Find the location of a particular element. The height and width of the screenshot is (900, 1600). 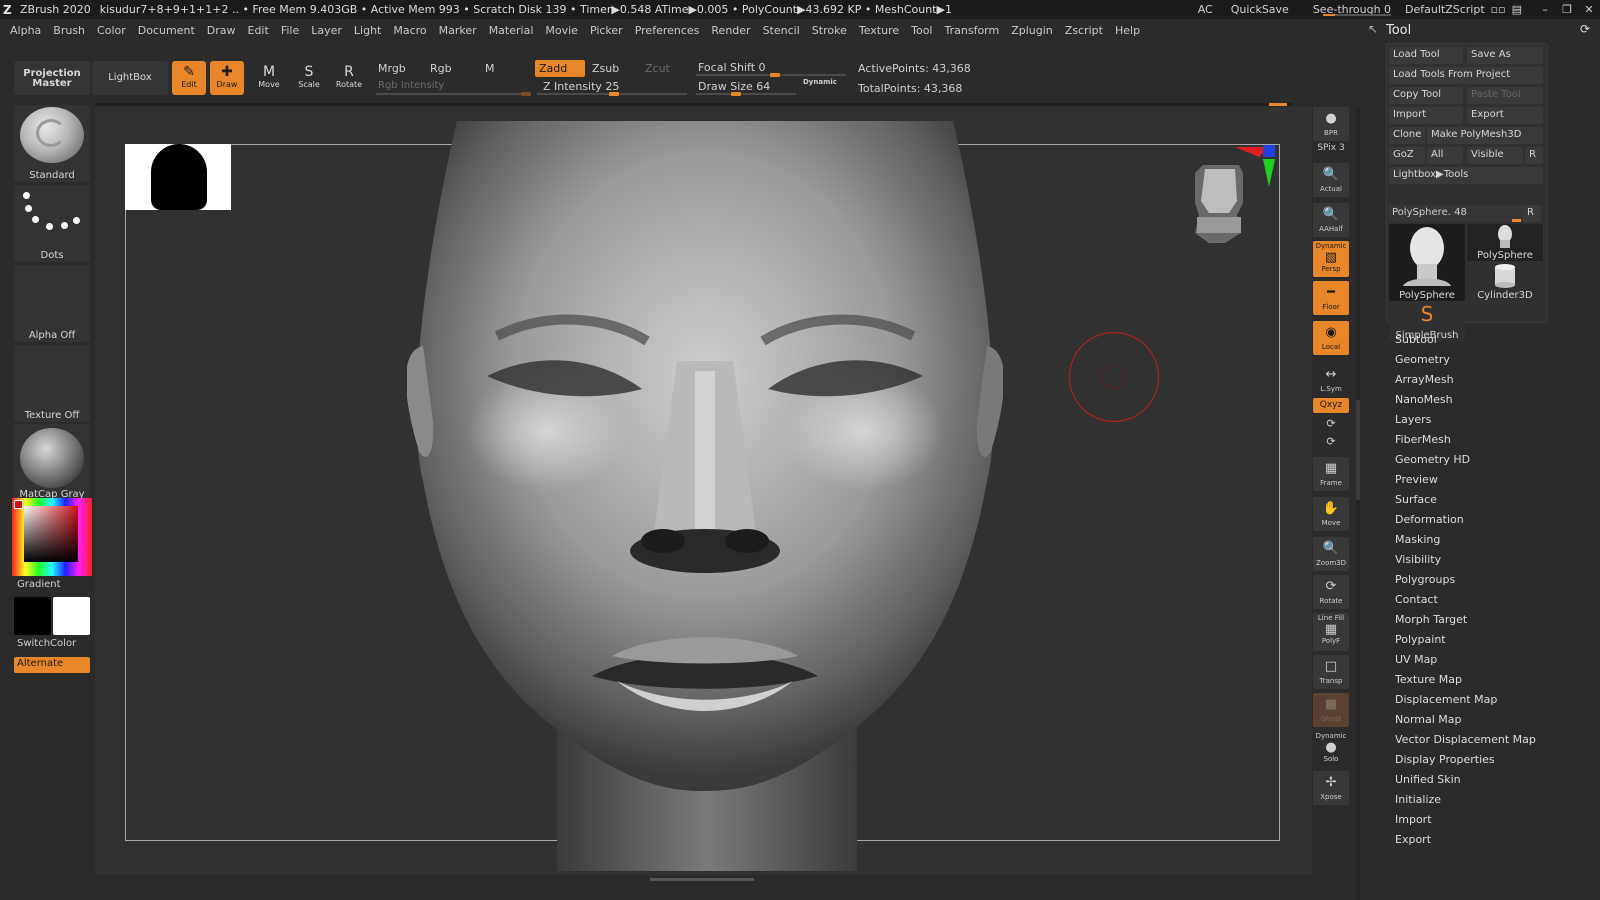

goz-visible-button: Visible is located at coordinates (1495, 155).